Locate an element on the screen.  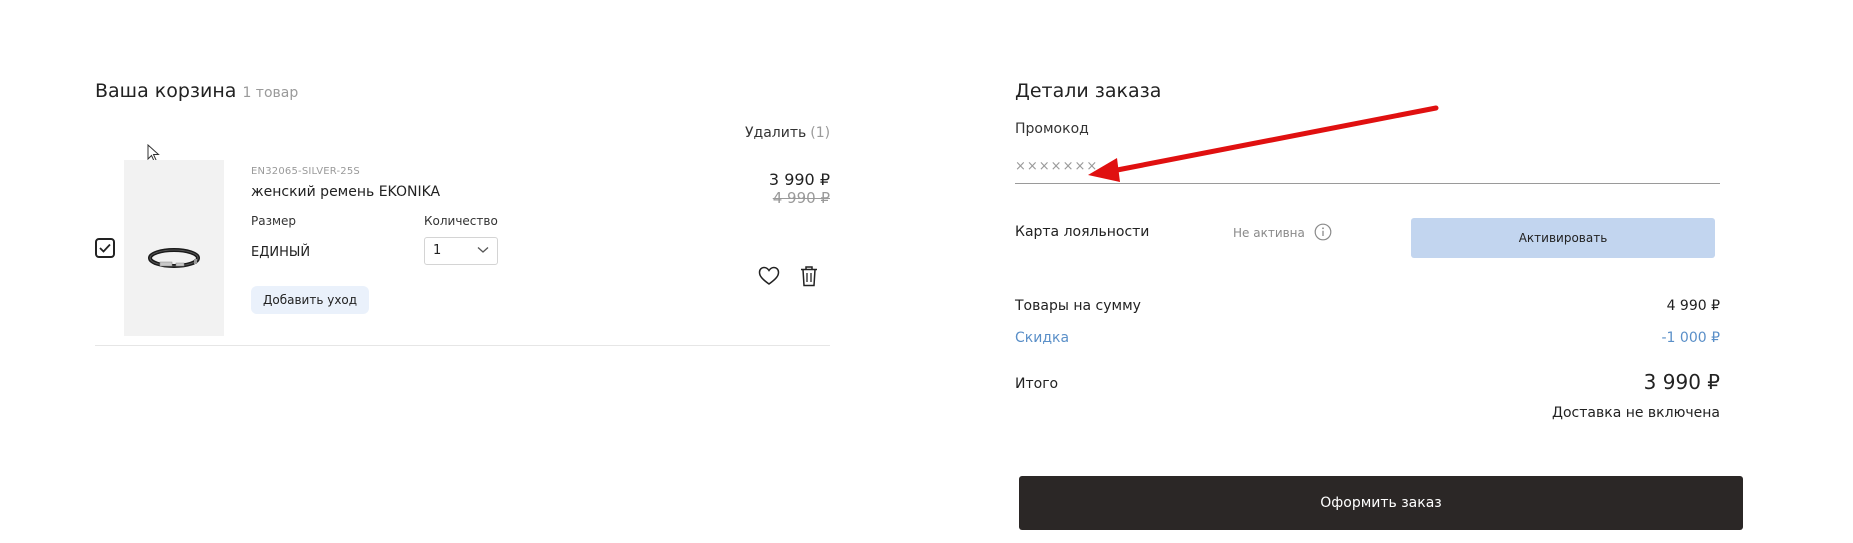
size-value: ЕДИНЫЙ is located at coordinates (281, 252).